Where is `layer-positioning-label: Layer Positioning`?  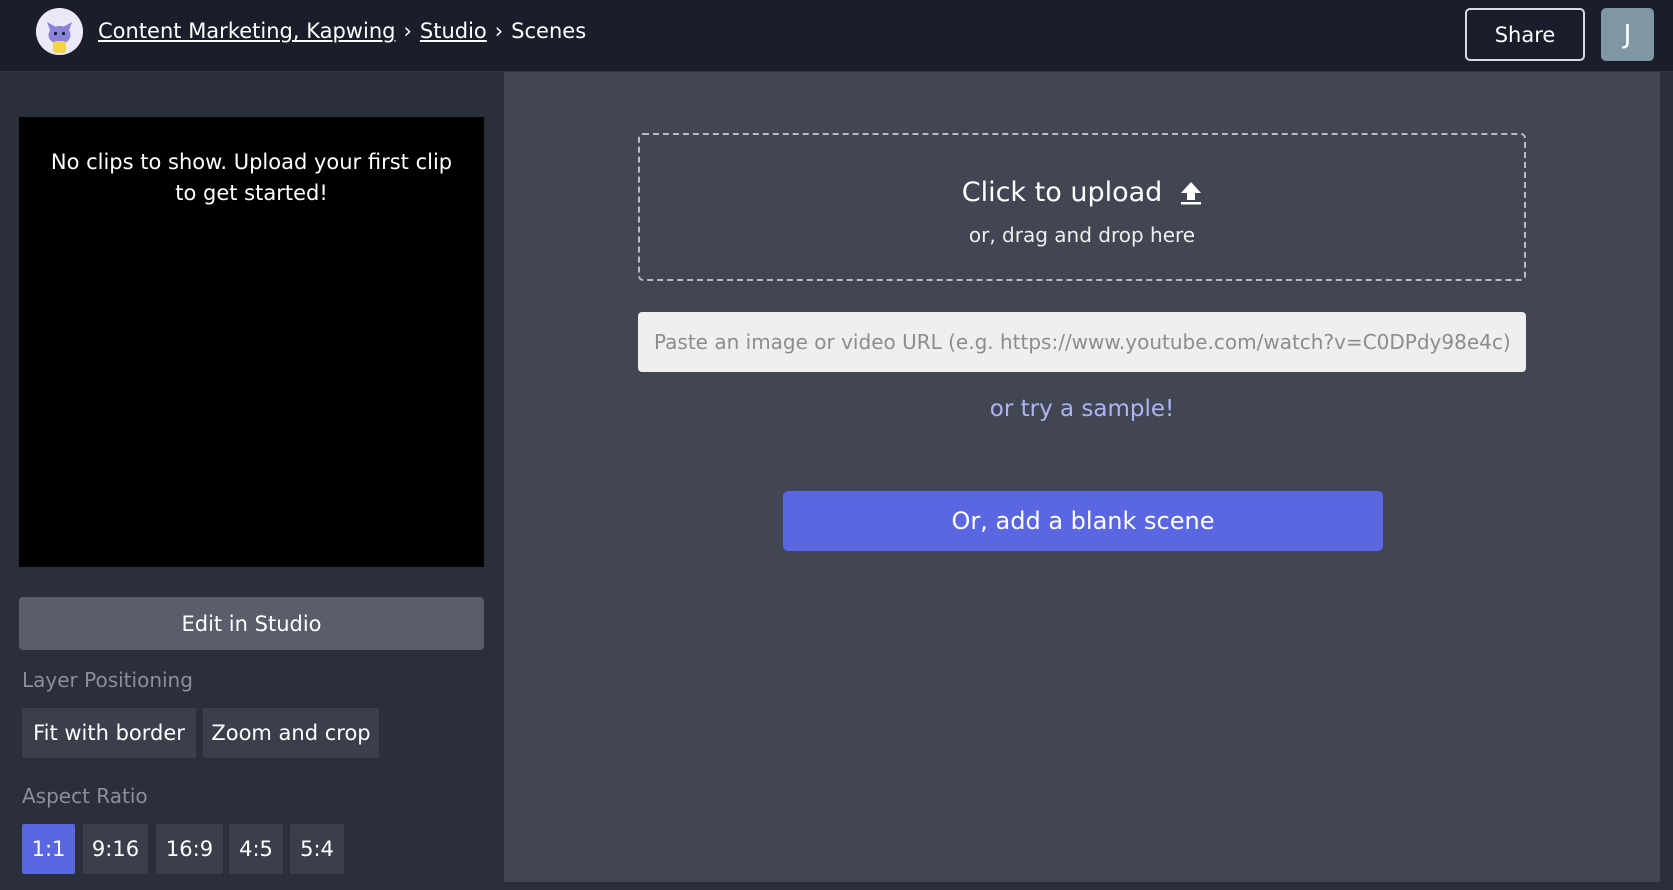
layer-positioning-label: Layer Positioning is located at coordinates (107, 680).